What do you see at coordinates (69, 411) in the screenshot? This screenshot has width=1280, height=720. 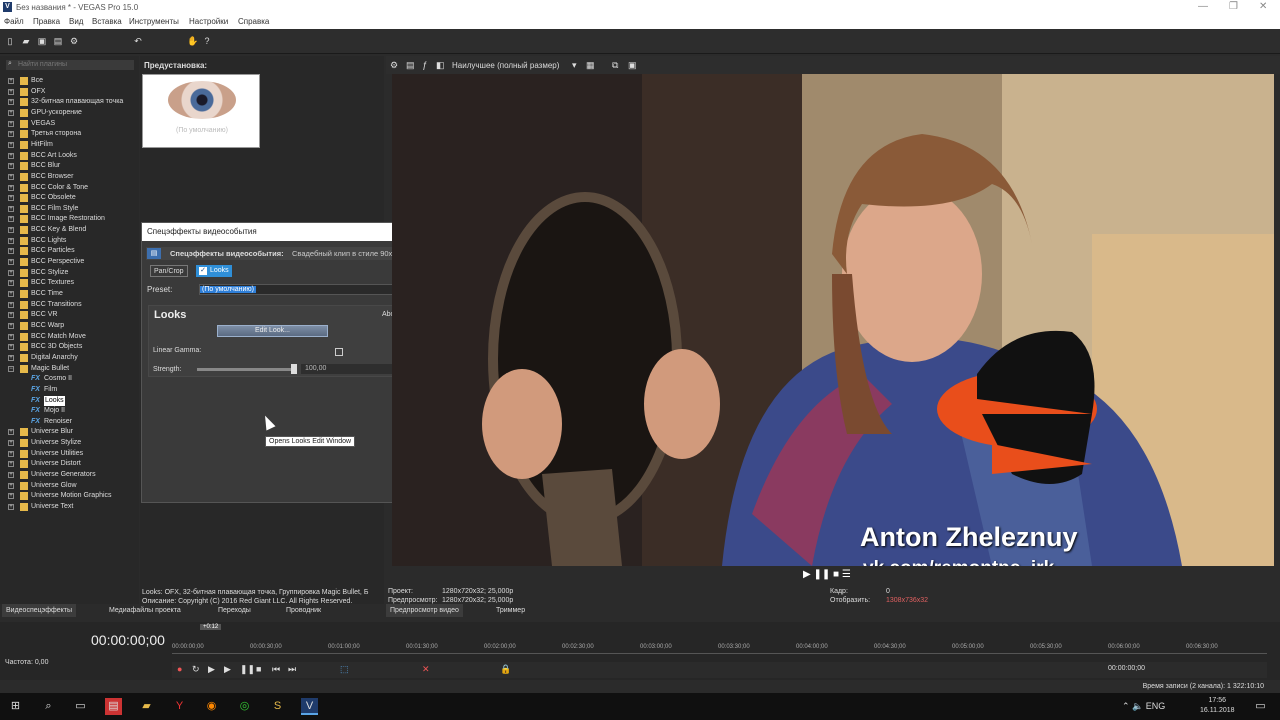 I see `plugin-tree-item: FX Mojo II` at bounding box center [69, 411].